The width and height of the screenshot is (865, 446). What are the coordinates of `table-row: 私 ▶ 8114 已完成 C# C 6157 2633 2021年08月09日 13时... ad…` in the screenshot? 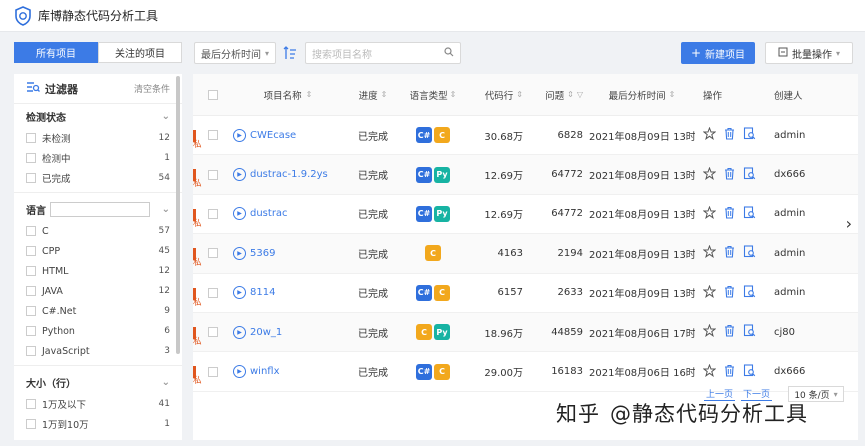 It's located at (525, 293).